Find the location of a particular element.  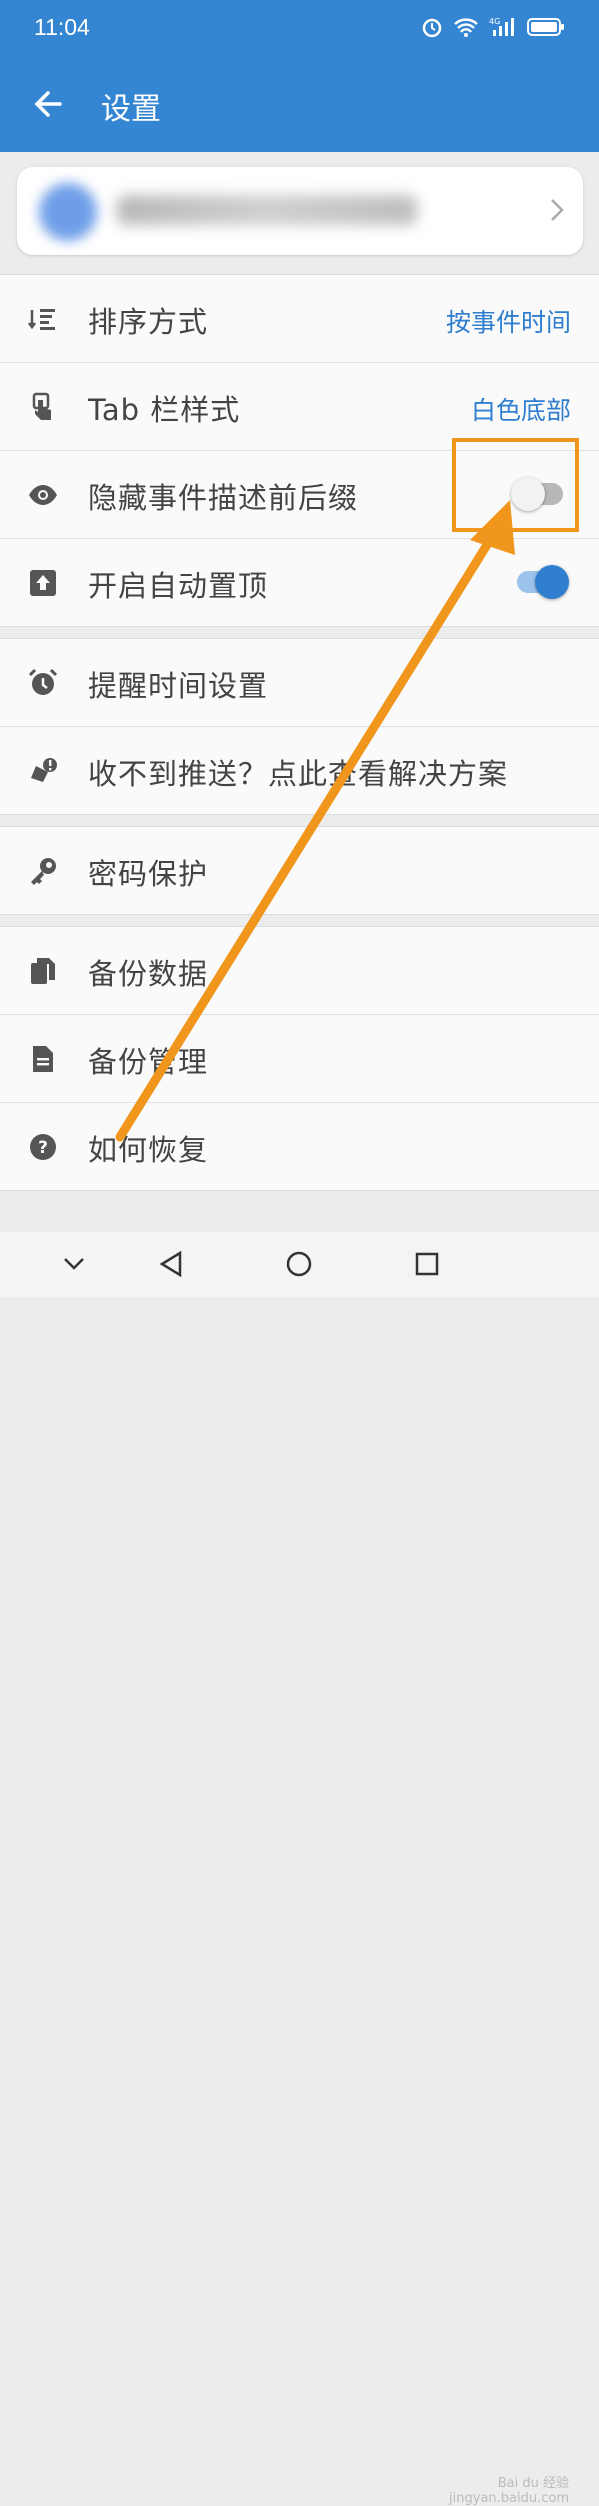

watermark: Bai du 经验 jingyan.baidu.com is located at coordinates (509, 2489).